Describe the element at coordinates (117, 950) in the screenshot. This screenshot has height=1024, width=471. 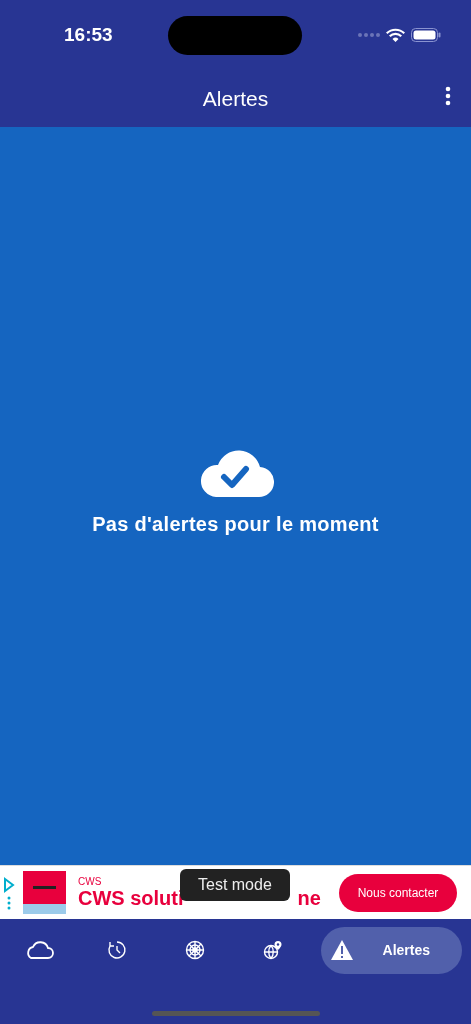
I see `clock-icon` at that location.